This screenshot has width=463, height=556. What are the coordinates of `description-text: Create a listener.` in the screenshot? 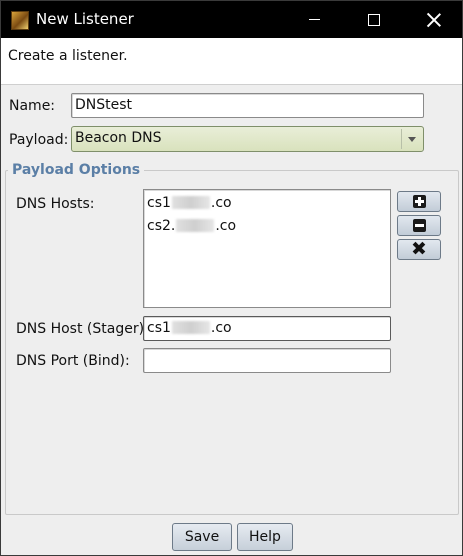 It's located at (68, 56).